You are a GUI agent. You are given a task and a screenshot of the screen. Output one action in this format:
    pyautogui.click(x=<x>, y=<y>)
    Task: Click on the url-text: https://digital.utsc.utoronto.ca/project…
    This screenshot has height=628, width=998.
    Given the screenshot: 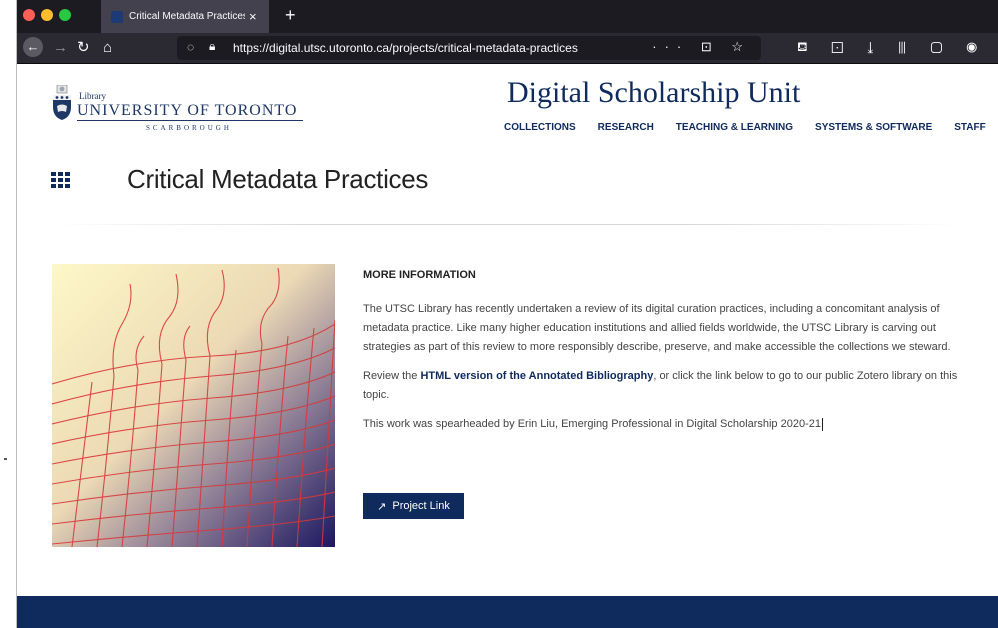 What is the action you would take?
    pyautogui.click(x=405, y=48)
    